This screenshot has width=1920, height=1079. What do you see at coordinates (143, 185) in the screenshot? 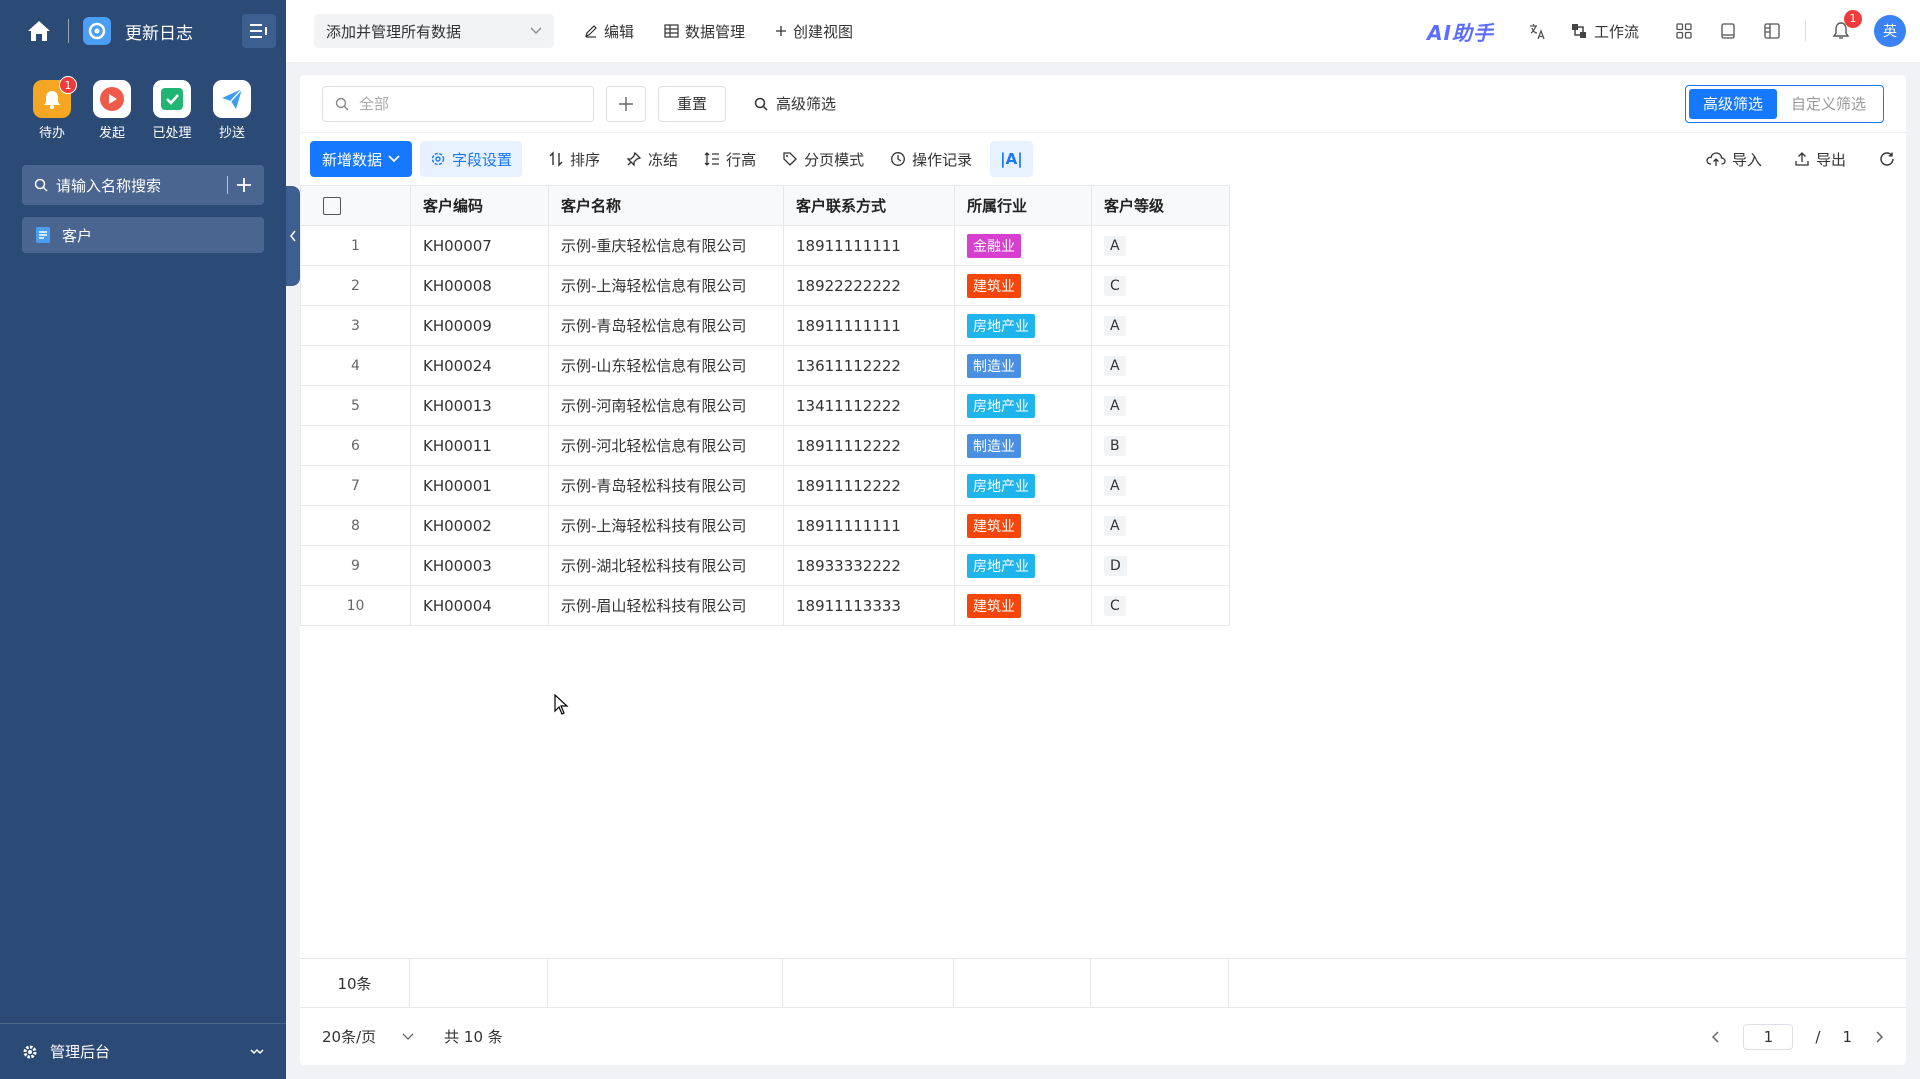
I see `sidebar-search: 请输入名称搜索` at bounding box center [143, 185].